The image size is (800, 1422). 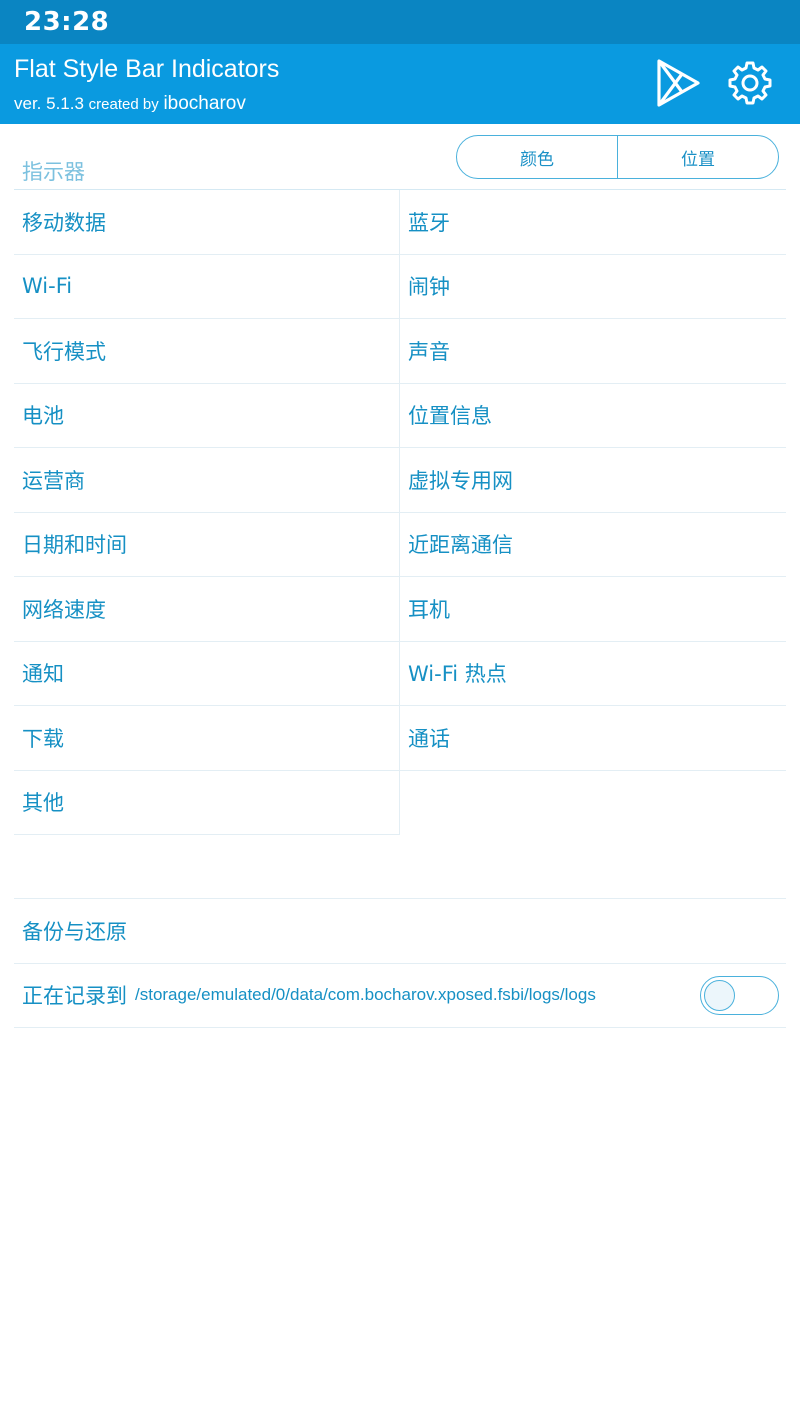 What do you see at coordinates (147, 69) in the screenshot?
I see `app-title: Flat Style Bar Indicators` at bounding box center [147, 69].